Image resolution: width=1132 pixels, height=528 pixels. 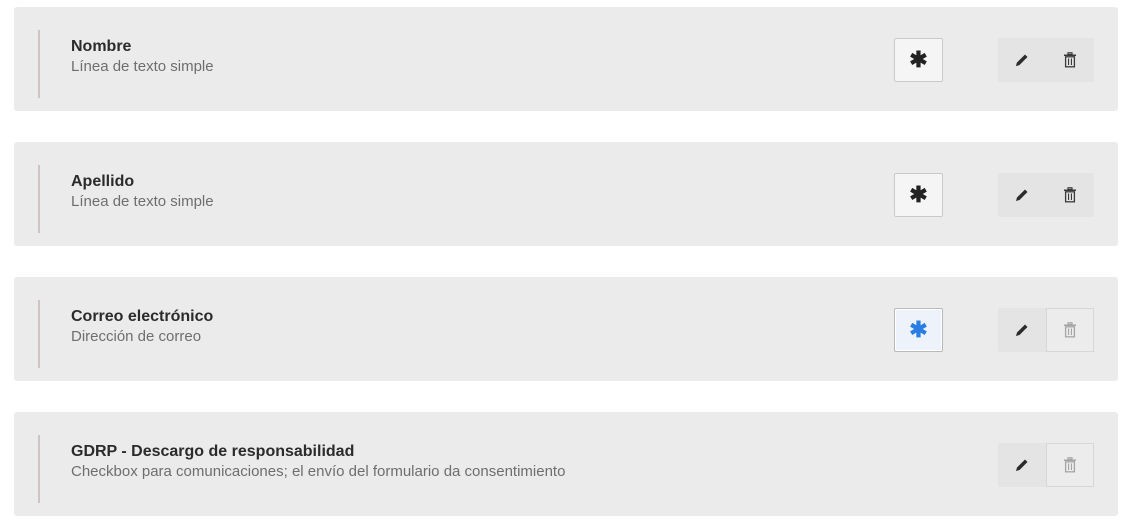 What do you see at coordinates (142, 316) in the screenshot?
I see `field-title: Correo electrónico` at bounding box center [142, 316].